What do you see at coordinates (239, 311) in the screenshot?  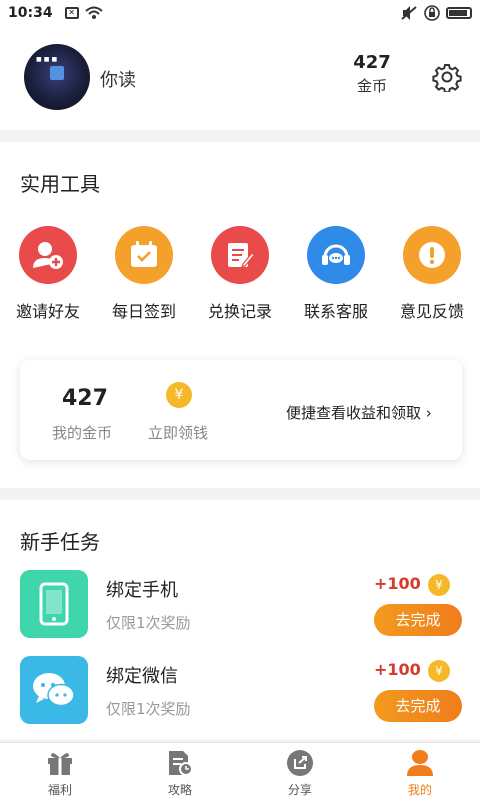 I see `tool-label: 兑换记录` at bounding box center [239, 311].